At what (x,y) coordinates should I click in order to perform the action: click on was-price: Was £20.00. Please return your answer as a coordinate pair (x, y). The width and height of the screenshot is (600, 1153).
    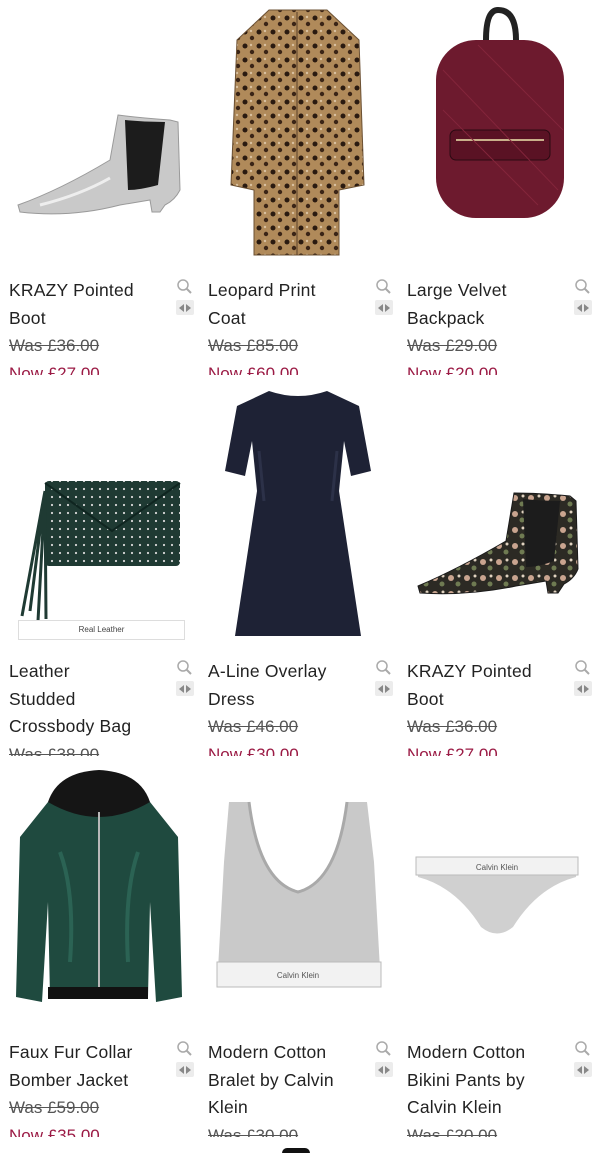
    Looking at the image, I should click on (452, 1131).